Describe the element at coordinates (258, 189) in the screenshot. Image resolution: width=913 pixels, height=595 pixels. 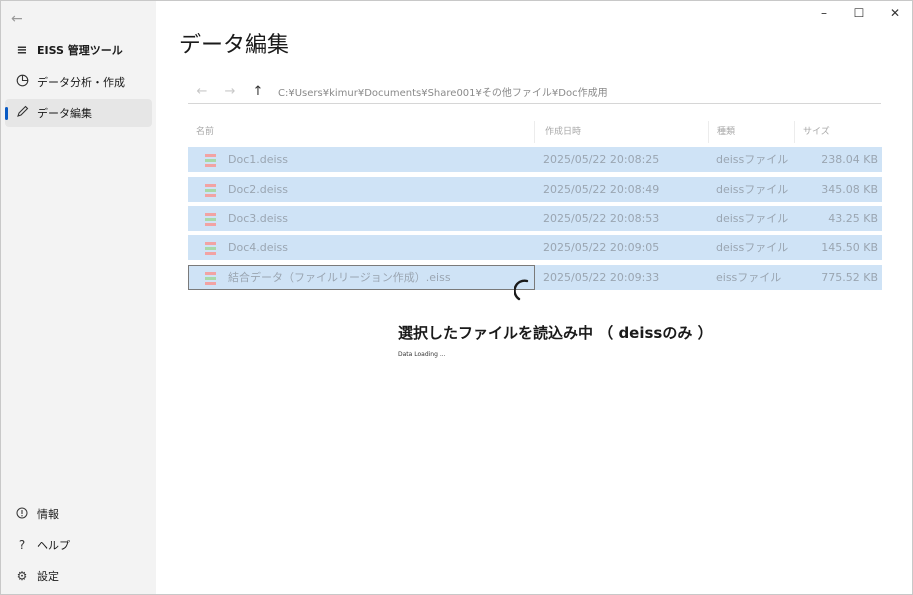
I see `file-name: Doc2.deiss` at that location.